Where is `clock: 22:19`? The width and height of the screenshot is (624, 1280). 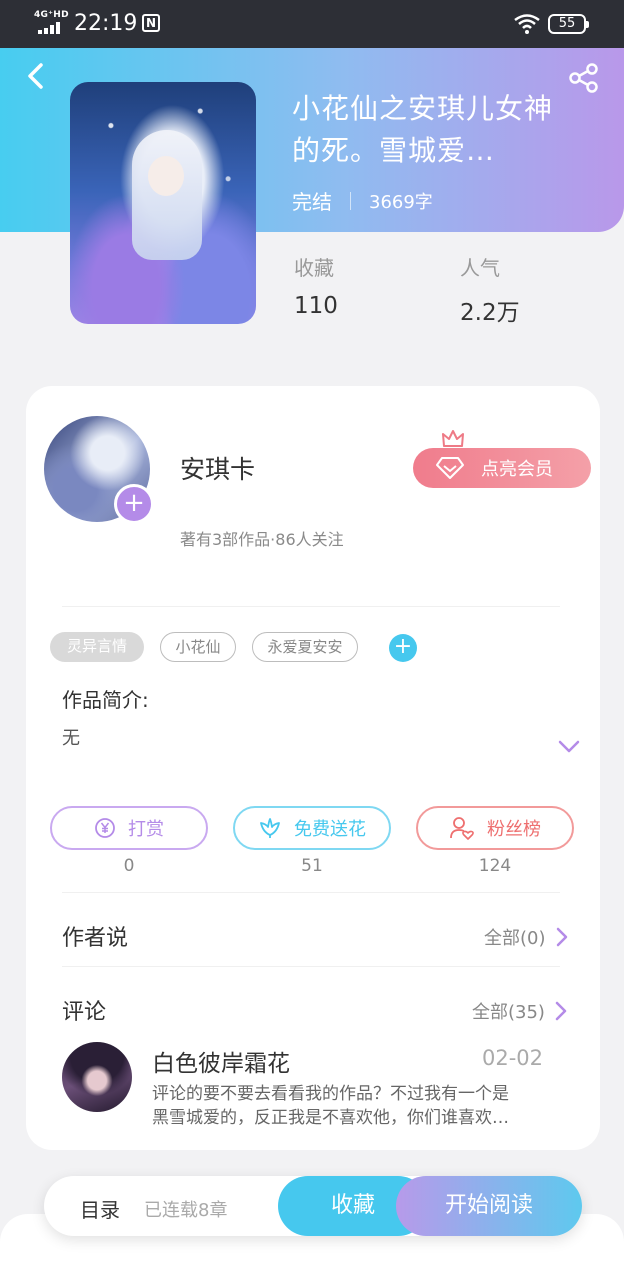 clock: 22:19 is located at coordinates (106, 23).